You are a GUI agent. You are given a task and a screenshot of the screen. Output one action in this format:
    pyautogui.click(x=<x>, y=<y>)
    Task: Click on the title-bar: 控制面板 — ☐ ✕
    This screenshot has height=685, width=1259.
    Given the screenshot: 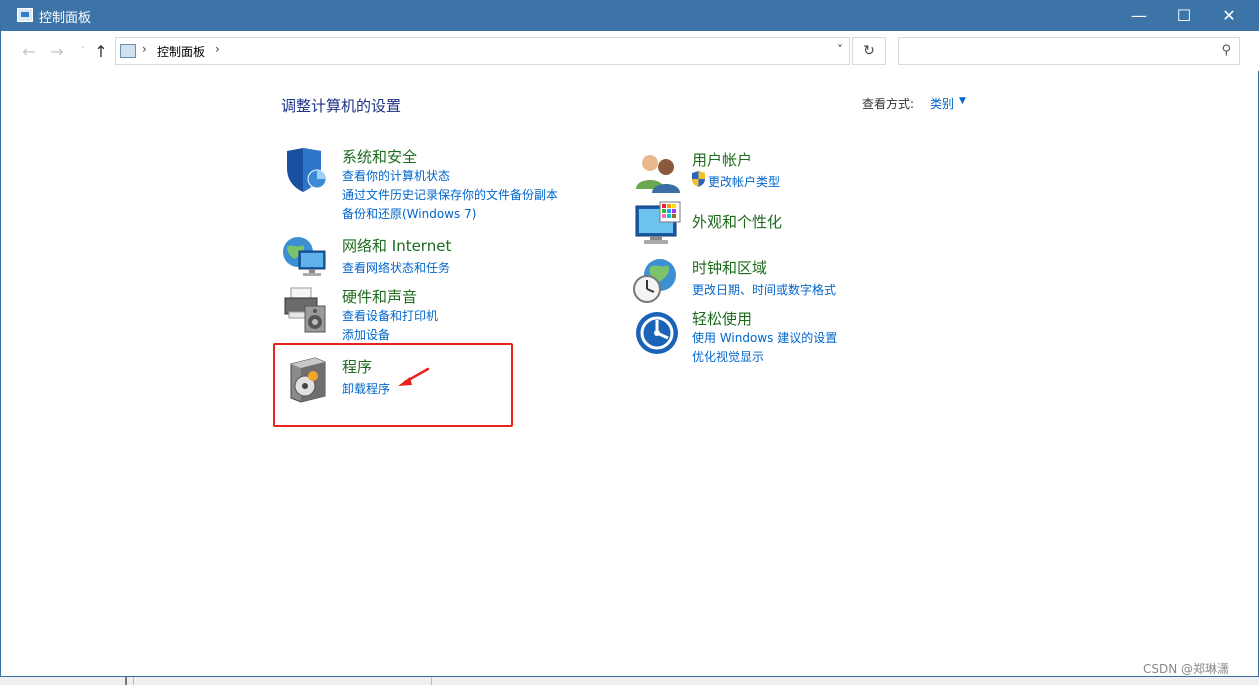 What is the action you would take?
    pyautogui.click(x=630, y=15)
    